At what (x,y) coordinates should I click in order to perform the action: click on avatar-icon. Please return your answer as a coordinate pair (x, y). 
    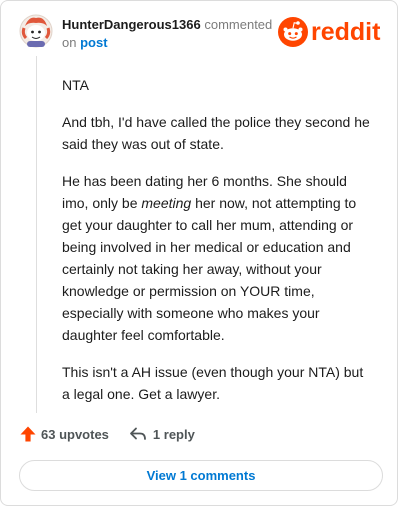
    Looking at the image, I should click on (36, 31).